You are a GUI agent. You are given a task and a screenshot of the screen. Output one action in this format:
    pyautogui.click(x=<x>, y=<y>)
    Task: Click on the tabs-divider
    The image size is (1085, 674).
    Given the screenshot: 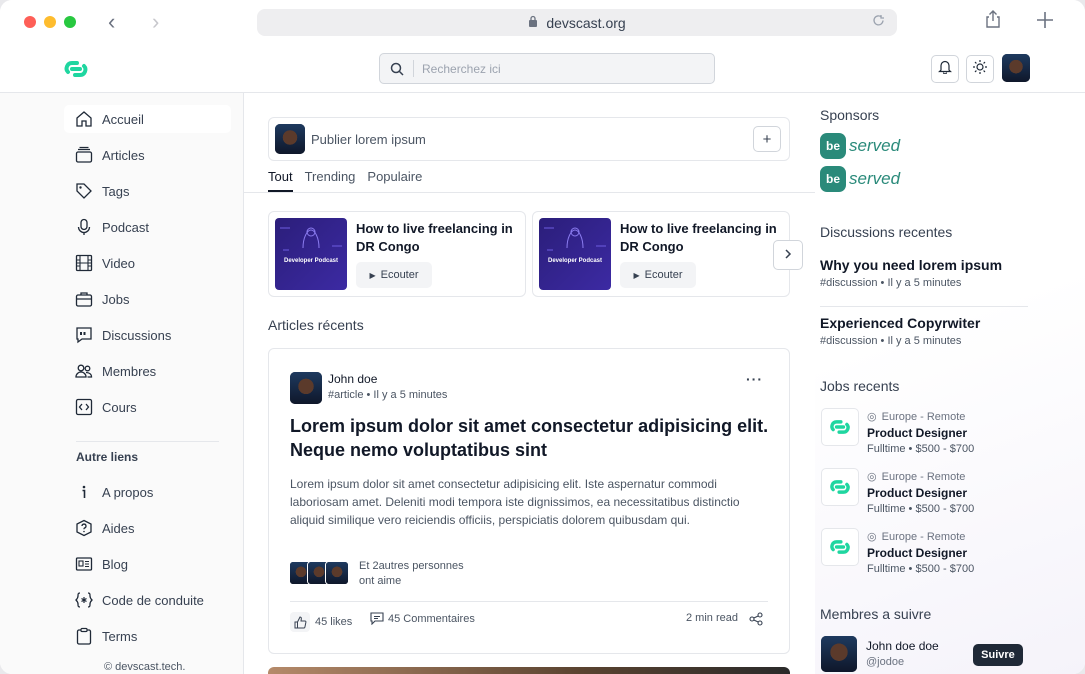 What is the action you would take?
    pyautogui.click(x=529, y=192)
    